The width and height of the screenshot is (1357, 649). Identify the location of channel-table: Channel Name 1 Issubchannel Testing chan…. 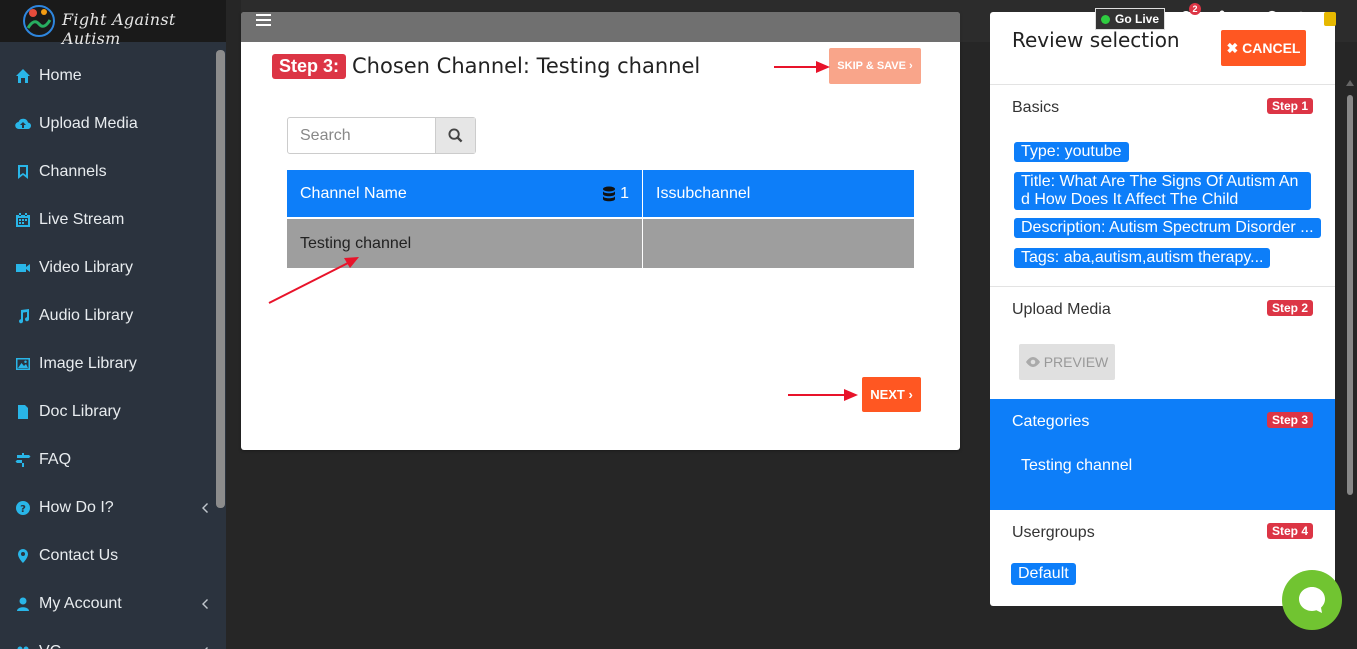
(600, 219).